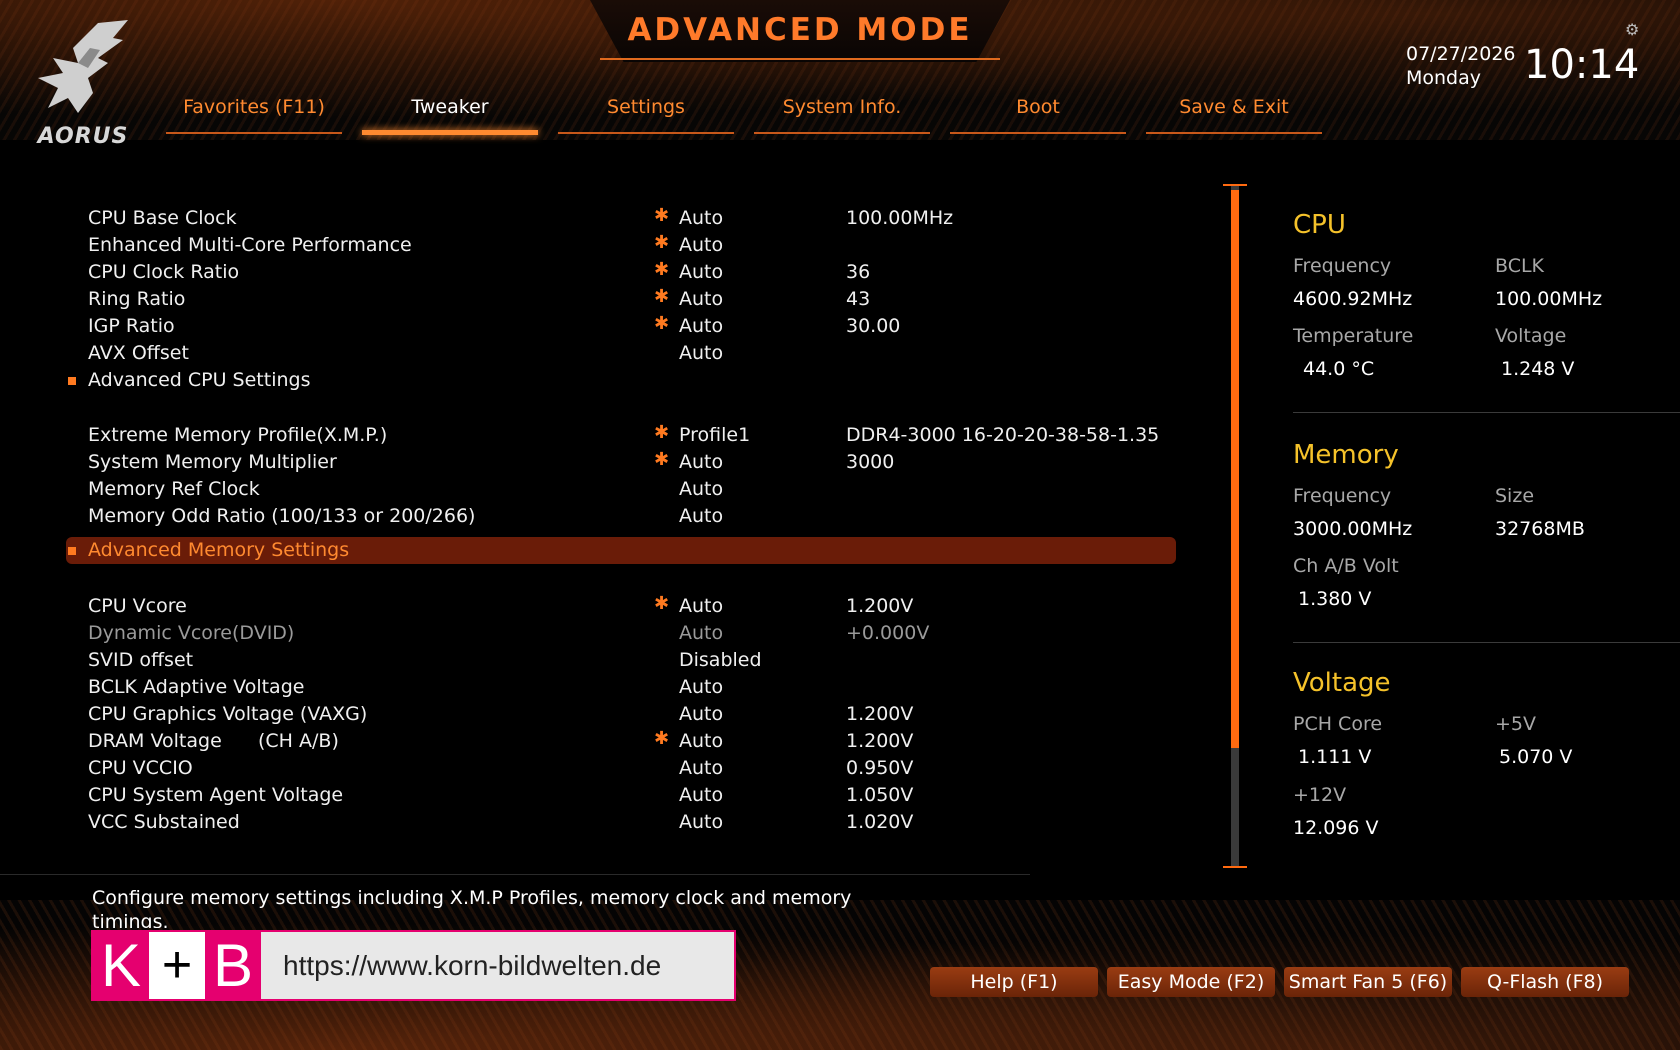  What do you see at coordinates (1536, 757) in the screenshot?
I see `plus5v-value: 5.070 V` at bounding box center [1536, 757].